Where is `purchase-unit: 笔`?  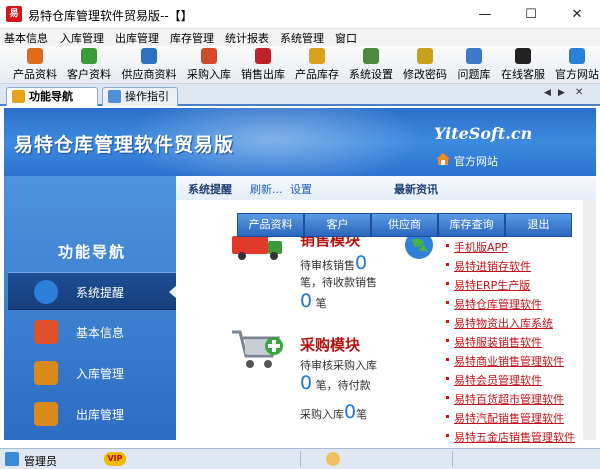
purchase-unit: 笔 is located at coordinates (362, 414).